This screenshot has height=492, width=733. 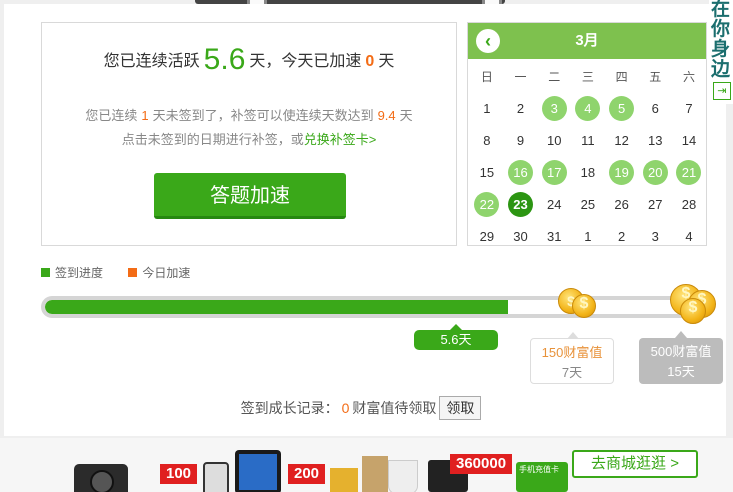 What do you see at coordinates (722, 91) in the screenshot?
I see `exit-icon: ⇥` at bounding box center [722, 91].